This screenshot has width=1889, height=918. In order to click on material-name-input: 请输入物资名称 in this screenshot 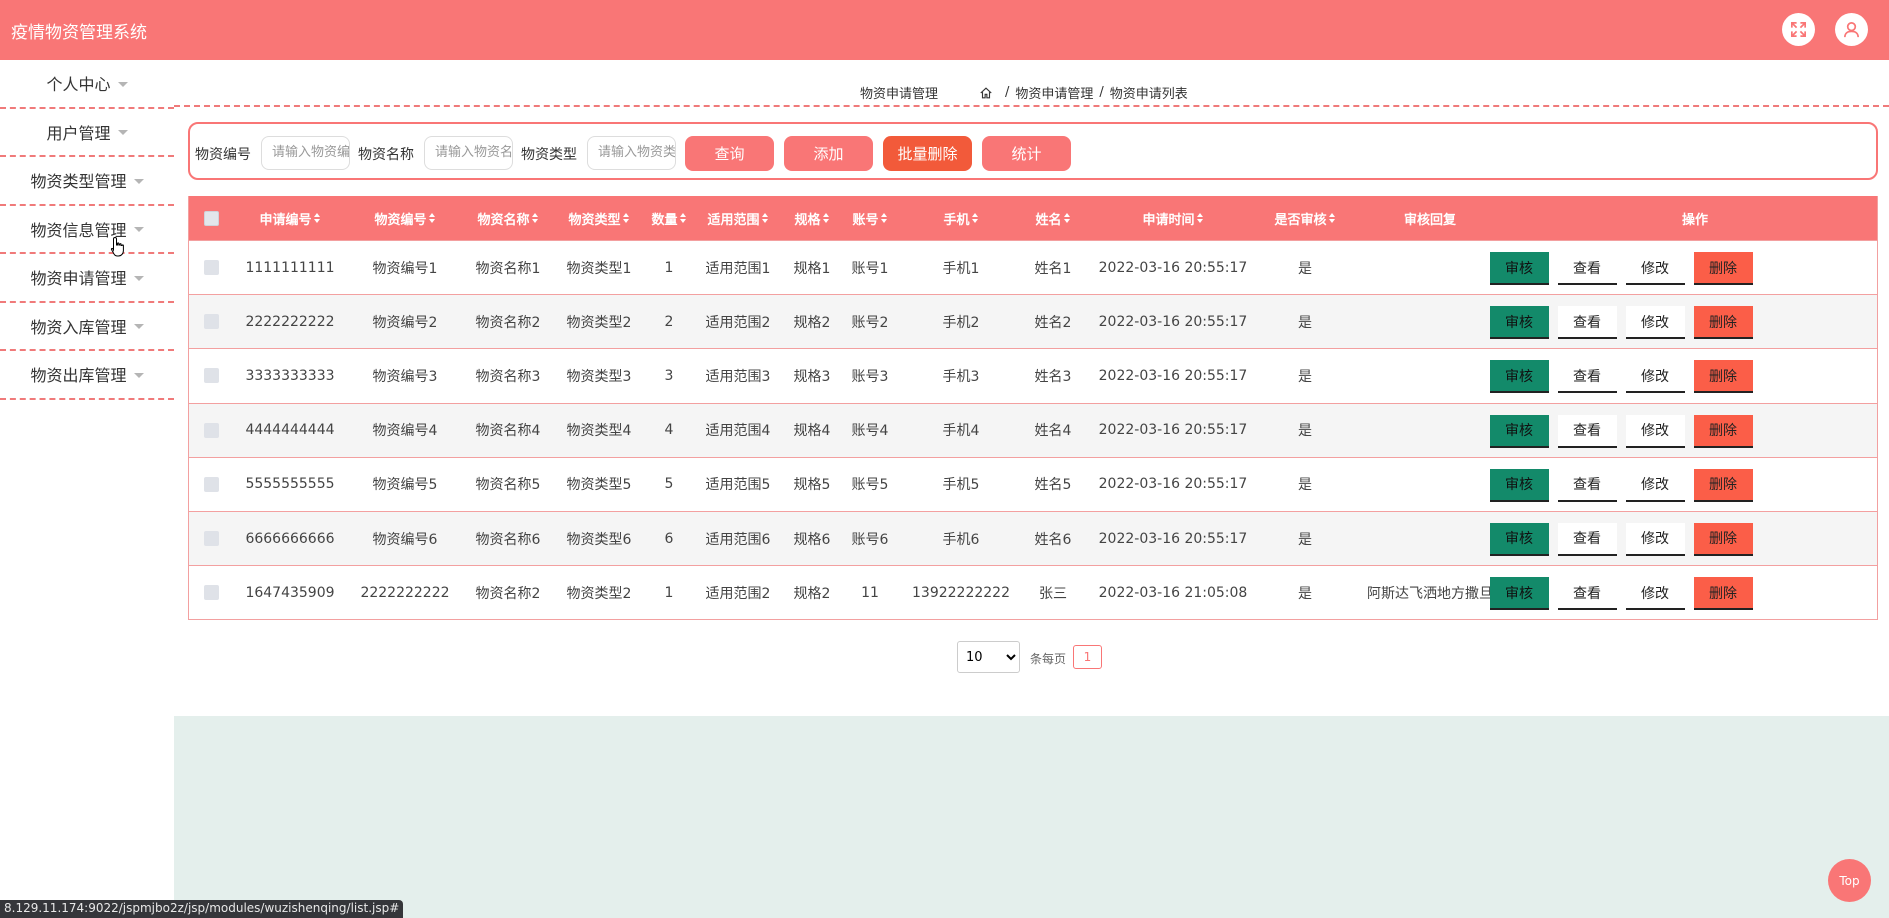, I will do `click(468, 153)`.